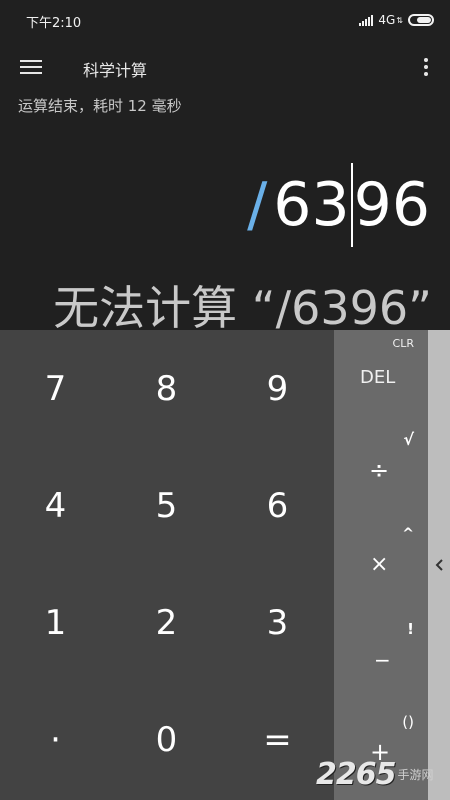  Describe the element at coordinates (257, 205) in the screenshot. I see `formula-operator: /` at that location.